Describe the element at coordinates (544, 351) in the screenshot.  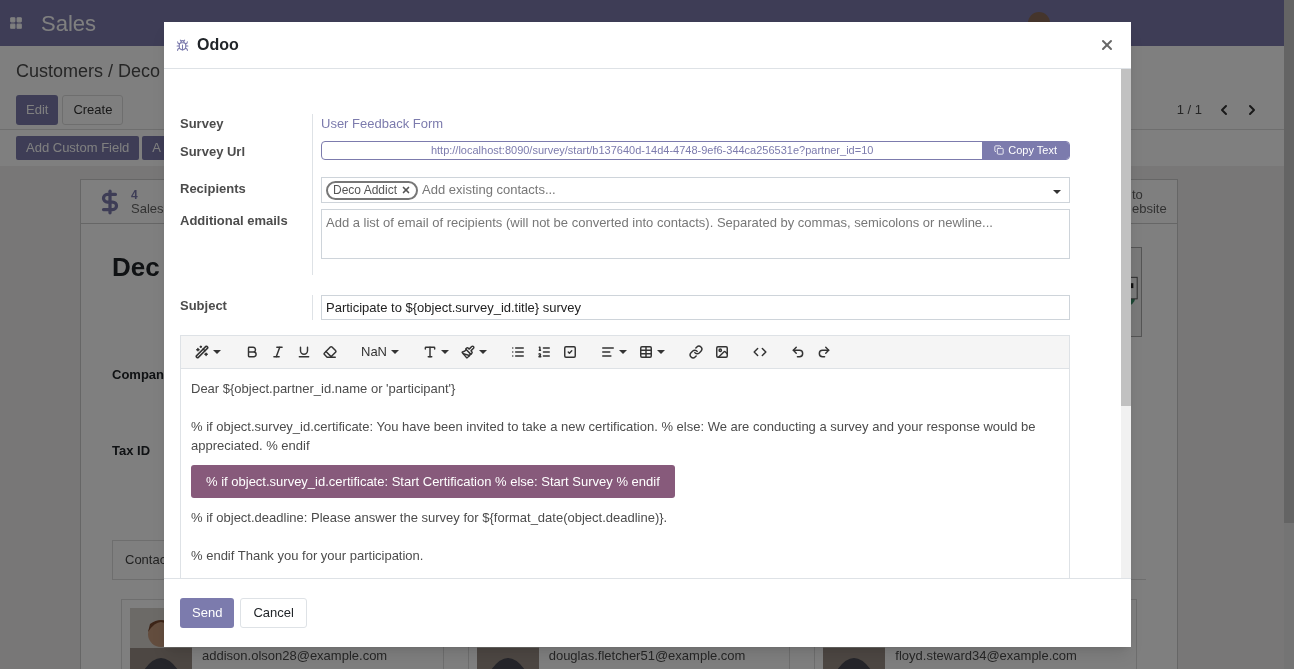
I see `numbered-list-icon` at that location.